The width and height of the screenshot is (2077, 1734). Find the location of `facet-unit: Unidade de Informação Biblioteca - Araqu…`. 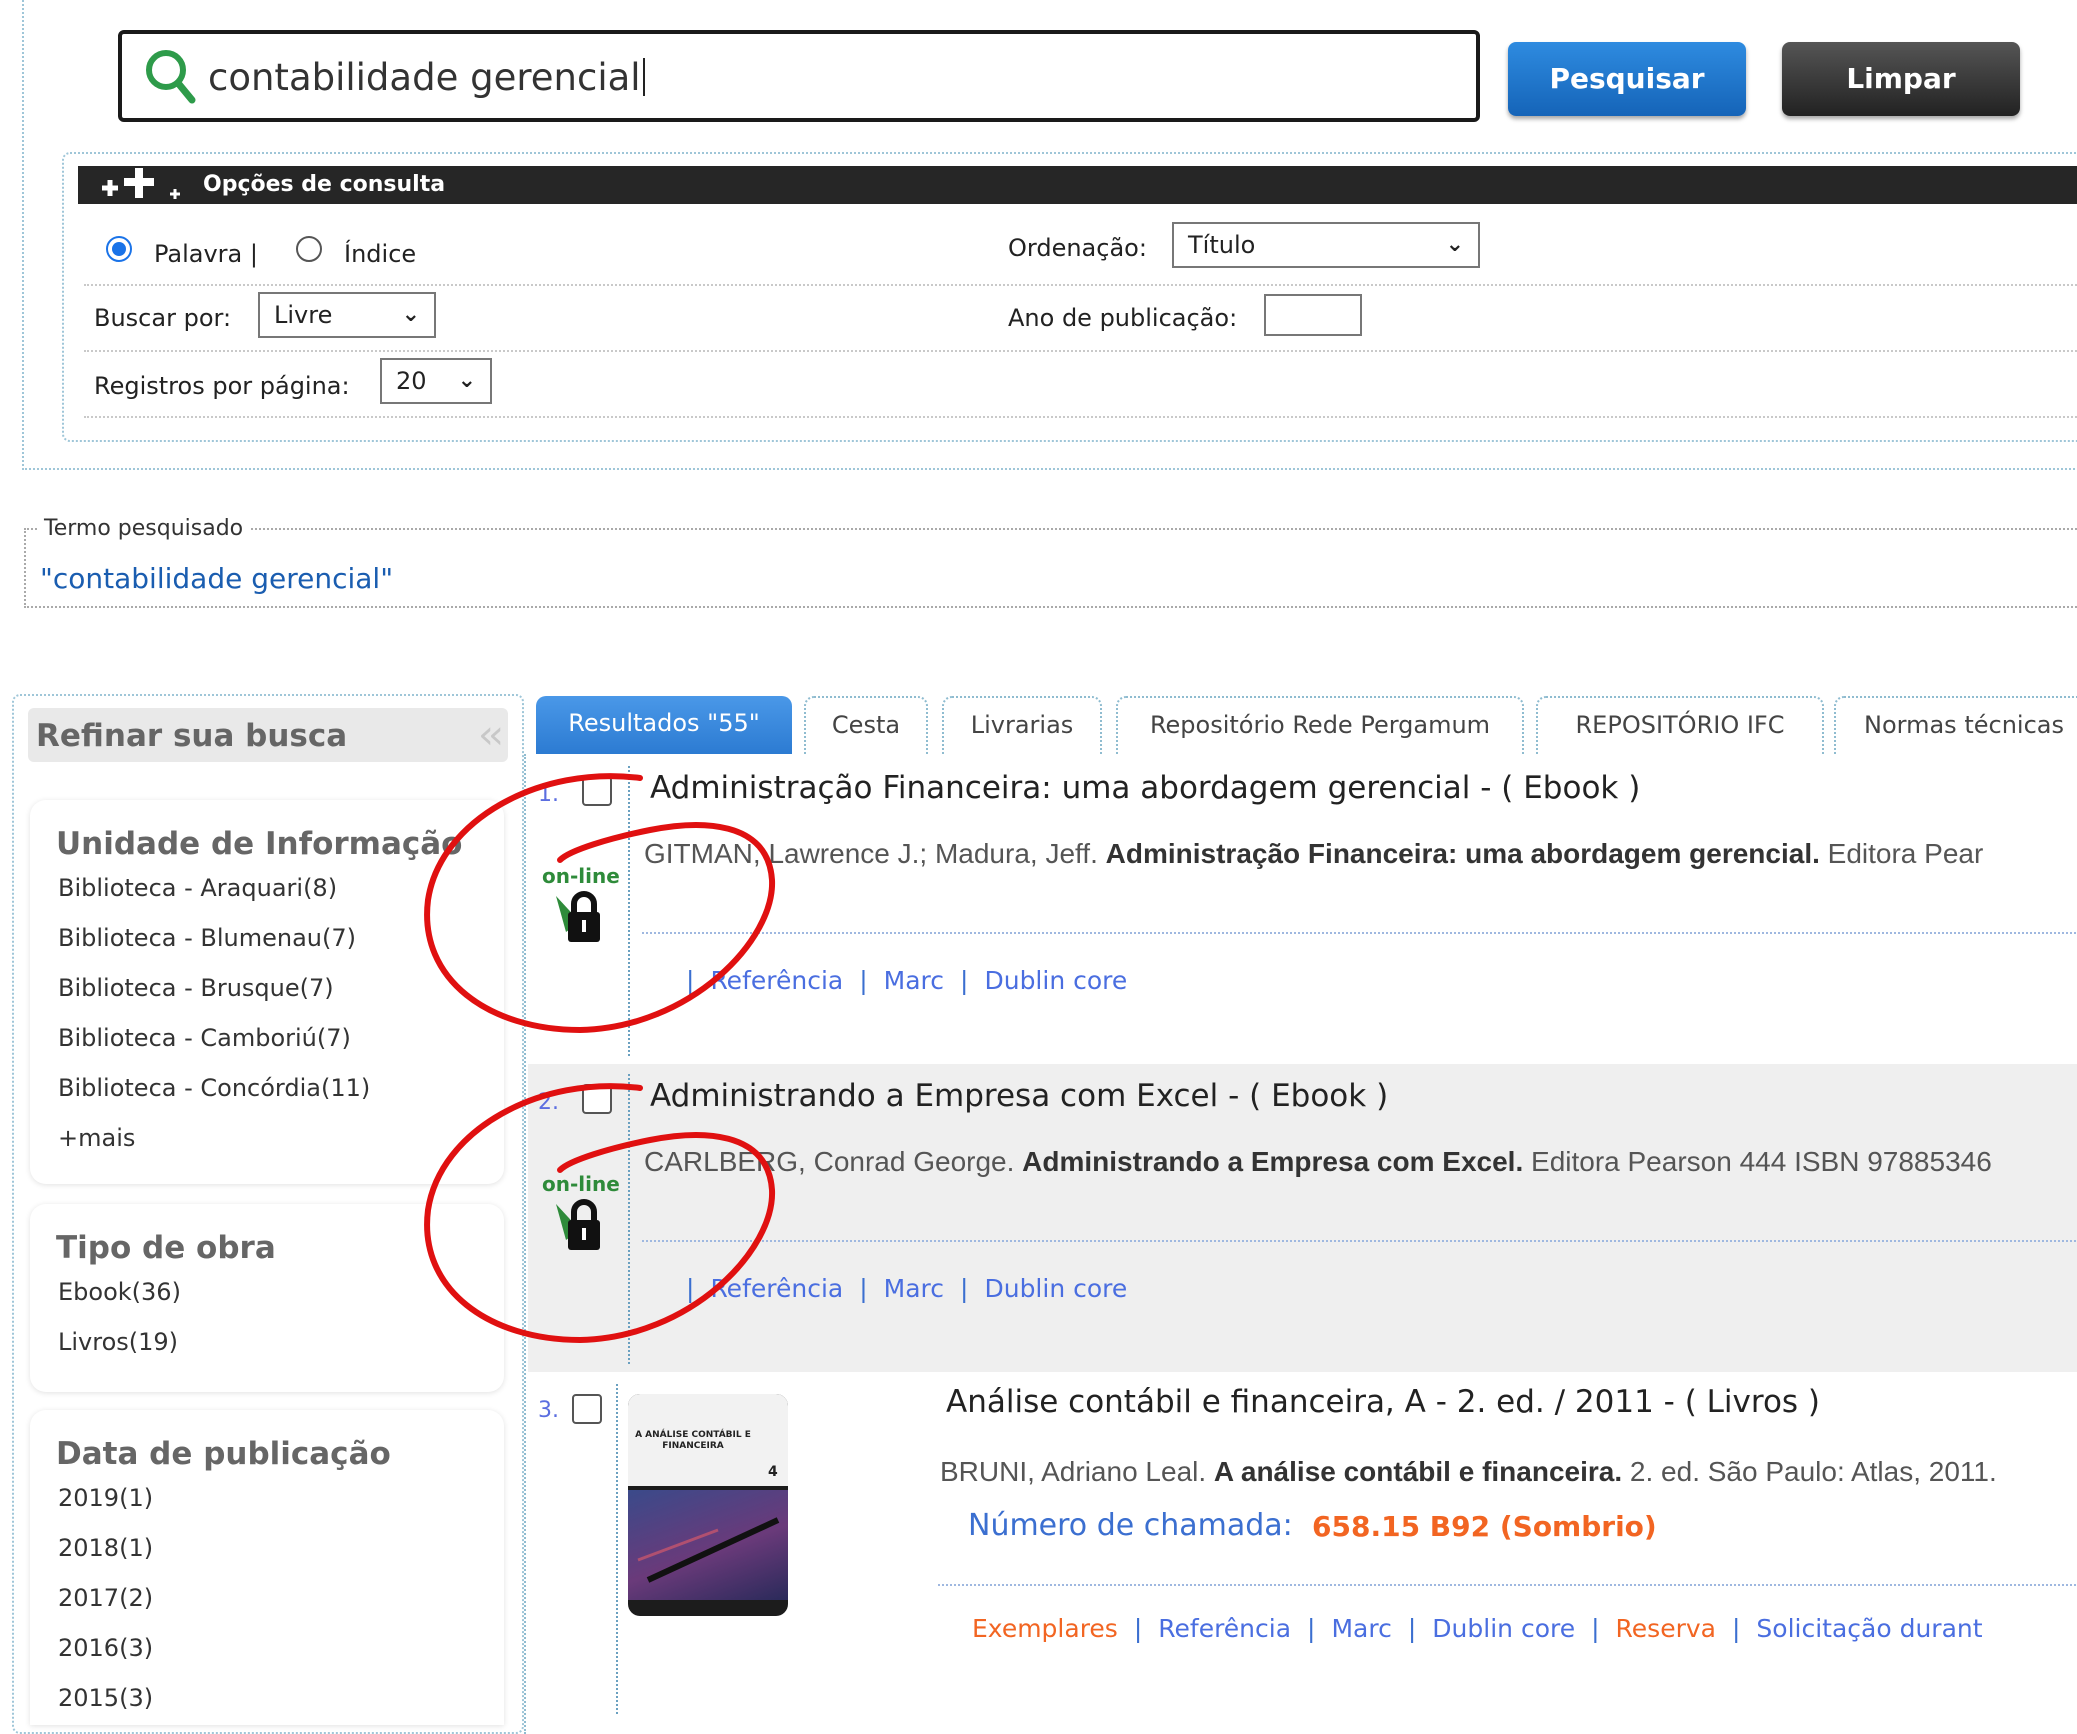

facet-unit: Unidade de Informação Biblioteca - Araqu… is located at coordinates (267, 992).